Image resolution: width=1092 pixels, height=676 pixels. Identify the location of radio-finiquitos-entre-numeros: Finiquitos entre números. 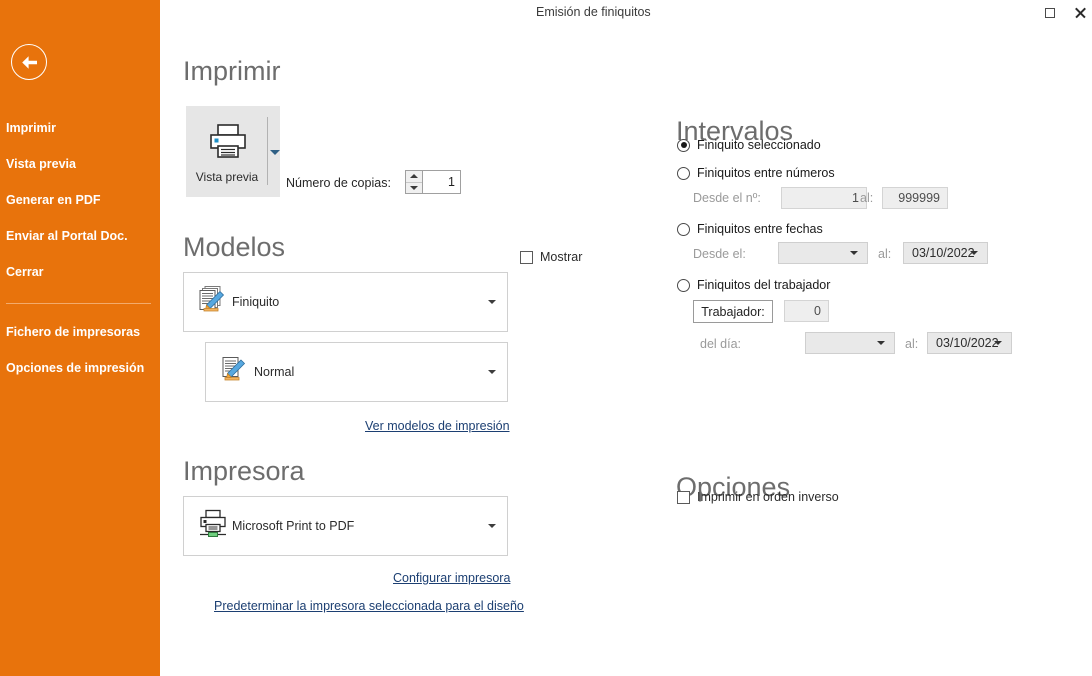
(756, 173).